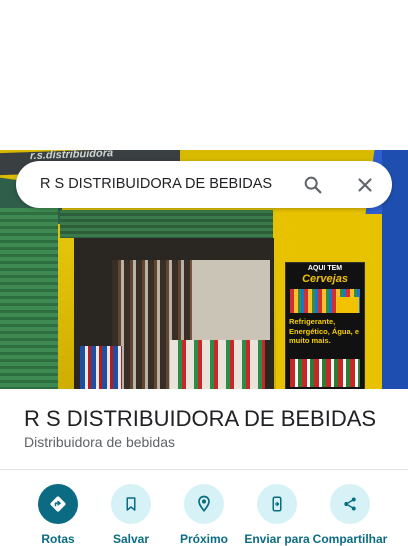 The height and width of the screenshot is (546, 408). Describe the element at coordinates (204, 504) in the screenshot. I see `nearby-icon` at that location.